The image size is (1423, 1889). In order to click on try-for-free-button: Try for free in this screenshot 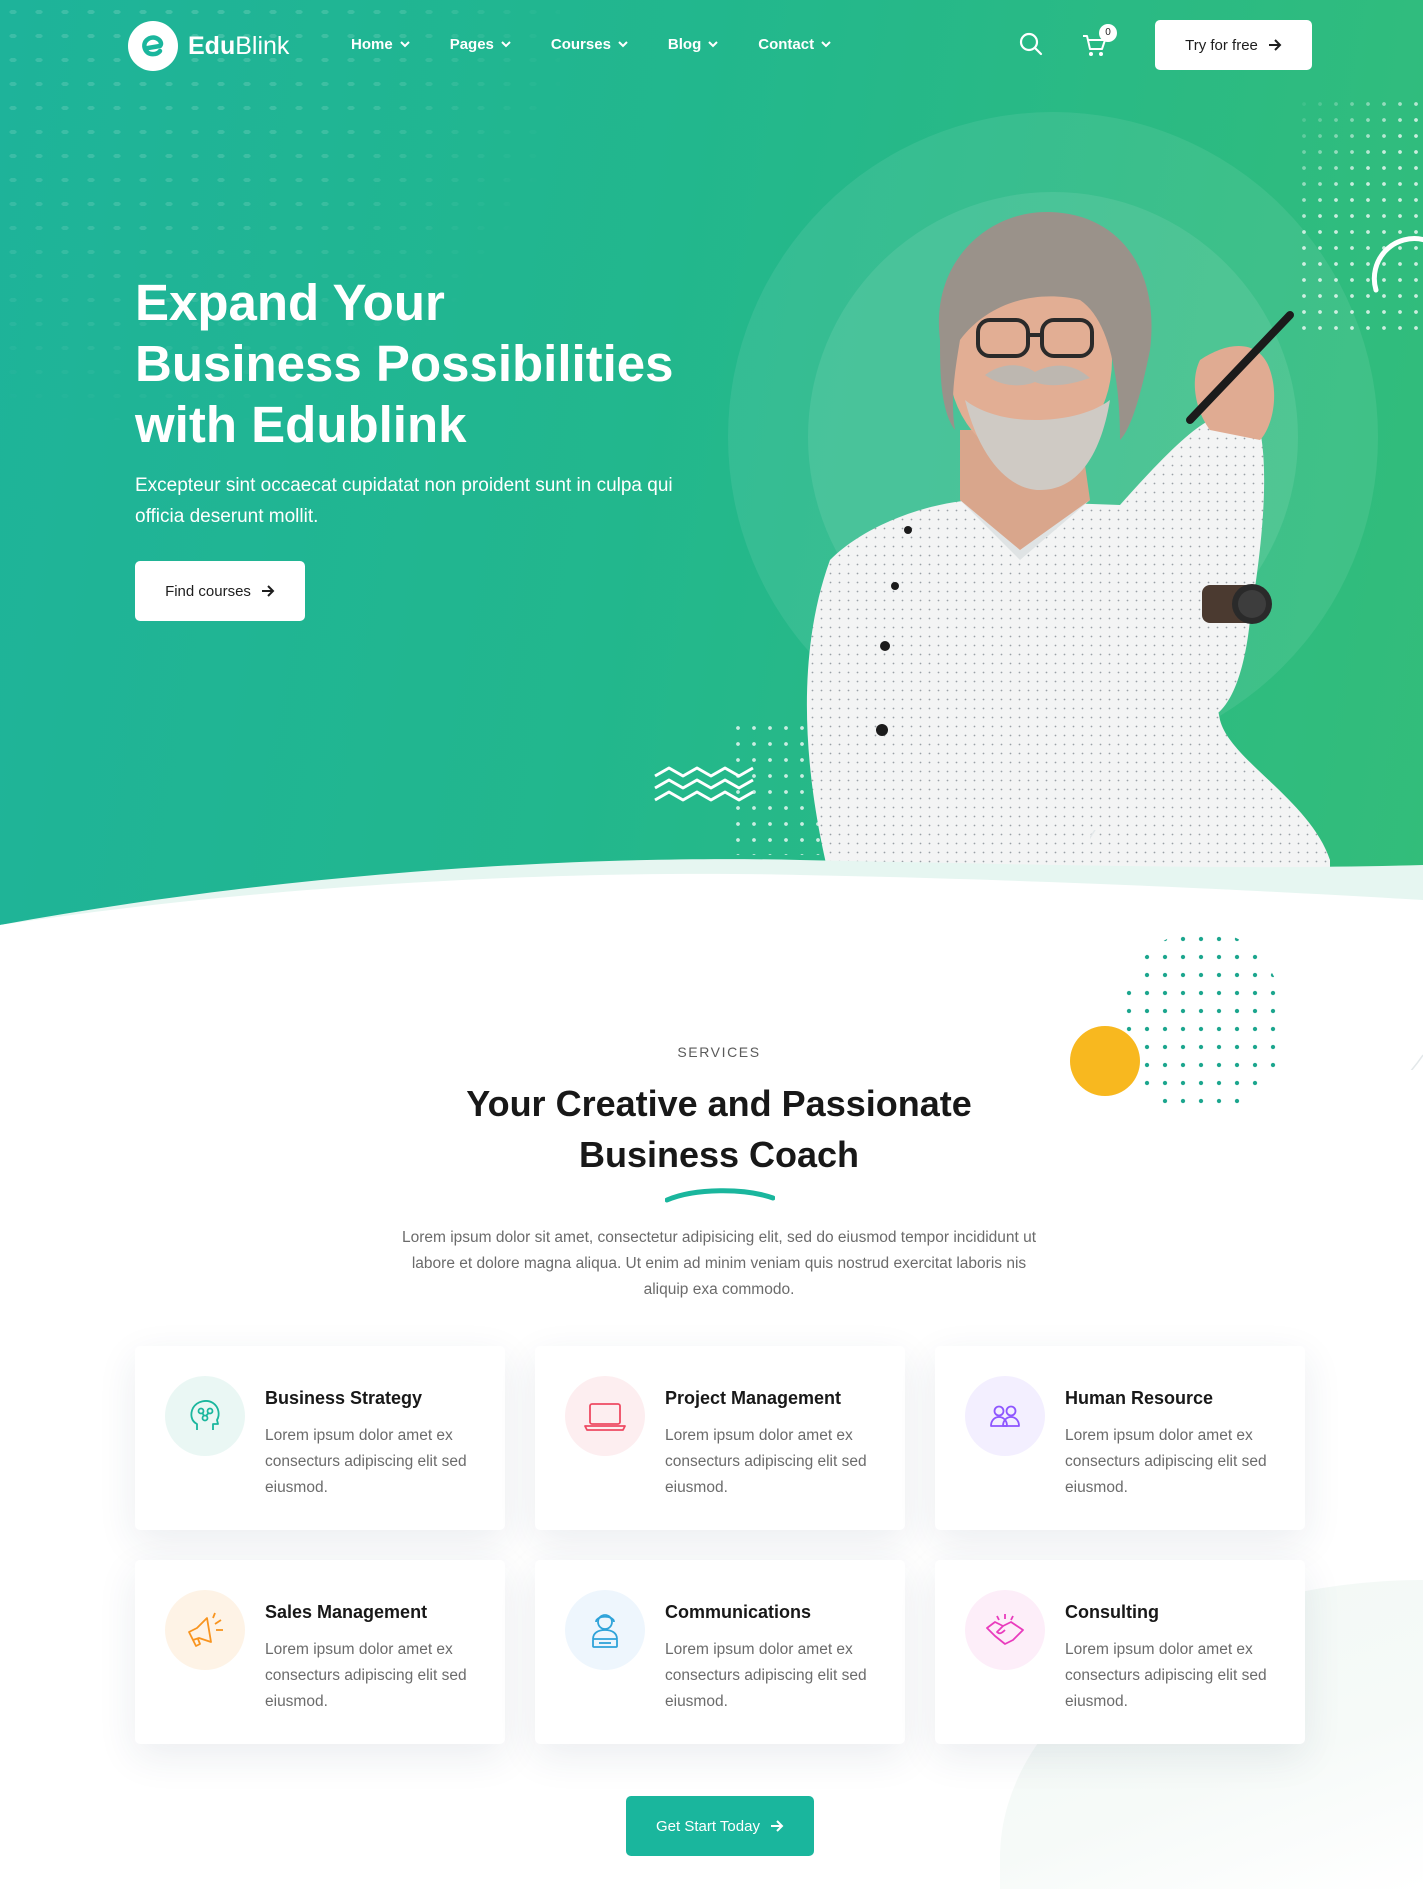, I will do `click(1233, 45)`.